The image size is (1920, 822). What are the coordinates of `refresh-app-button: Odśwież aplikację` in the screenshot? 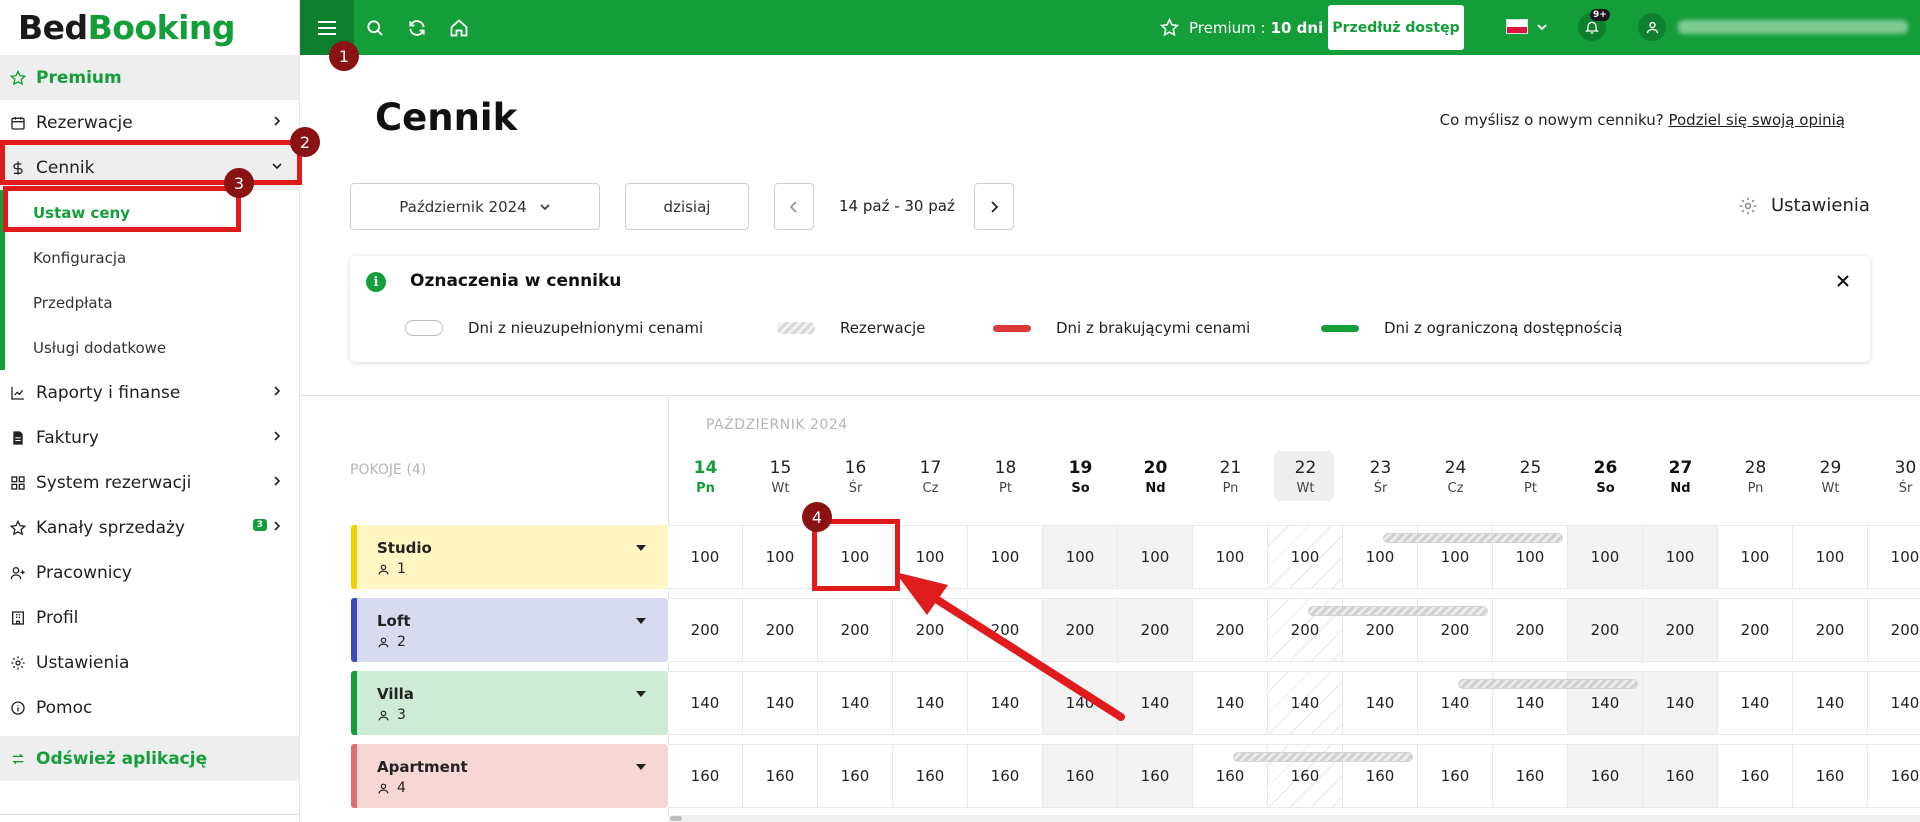 It's located at (149, 758).